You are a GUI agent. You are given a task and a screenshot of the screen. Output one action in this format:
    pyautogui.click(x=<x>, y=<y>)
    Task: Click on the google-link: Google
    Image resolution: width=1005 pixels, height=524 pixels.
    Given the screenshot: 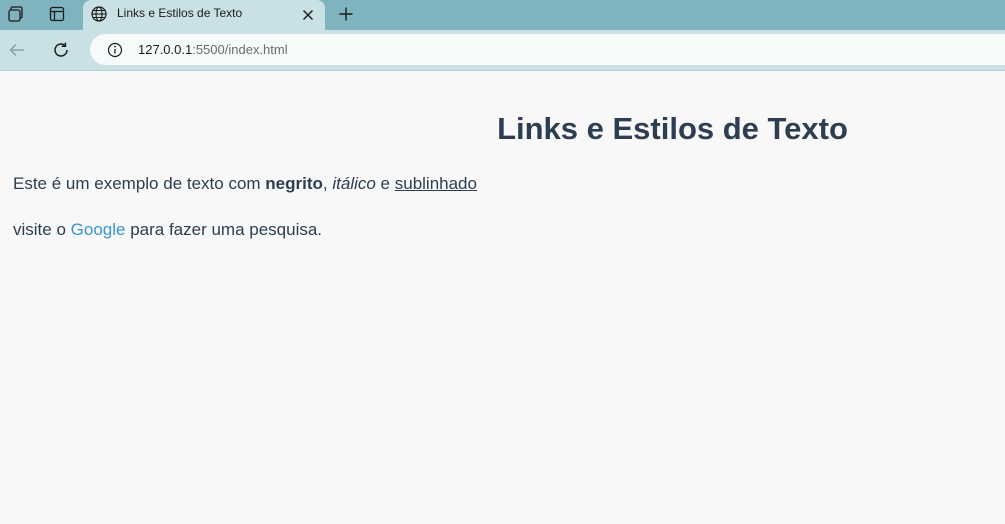 What is the action you would take?
    pyautogui.click(x=98, y=229)
    